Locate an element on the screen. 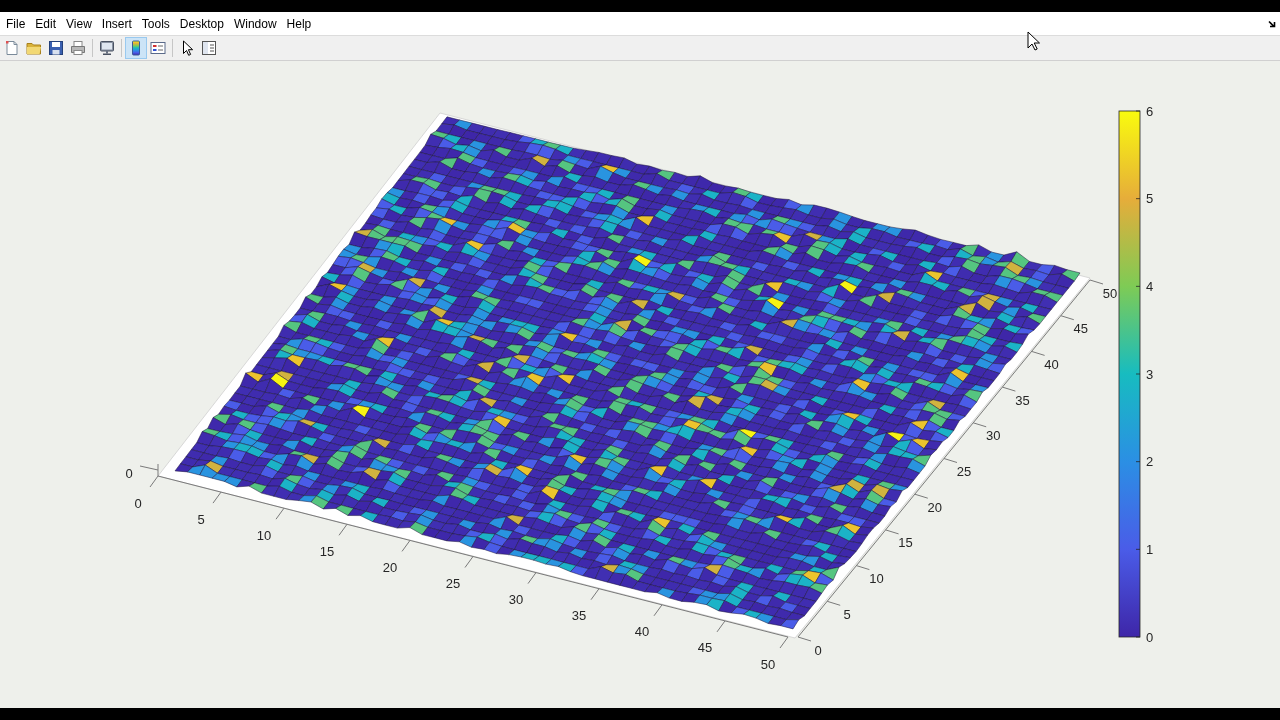 This screenshot has height=720, width=1280. dock-arrow-icon is located at coordinates (1272, 23).